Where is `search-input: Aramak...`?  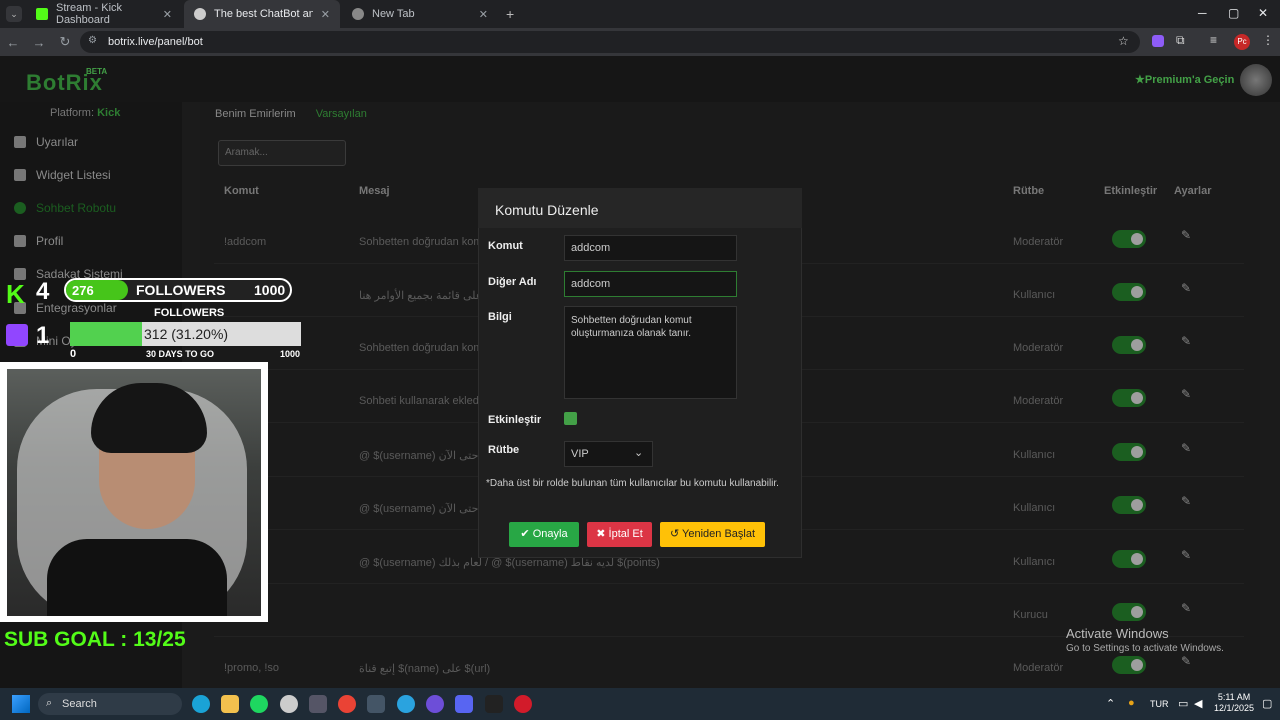
search-input: Aramak... is located at coordinates (282, 153).